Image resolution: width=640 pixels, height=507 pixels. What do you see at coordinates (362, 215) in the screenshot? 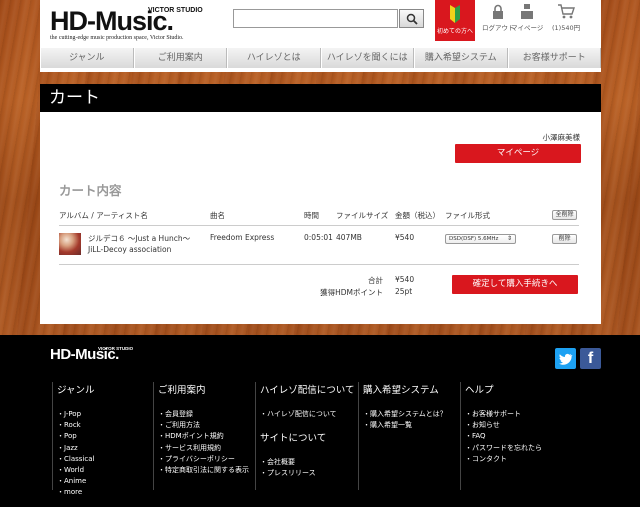
I see `col-filesize: ファイルサイズ` at bounding box center [362, 215].